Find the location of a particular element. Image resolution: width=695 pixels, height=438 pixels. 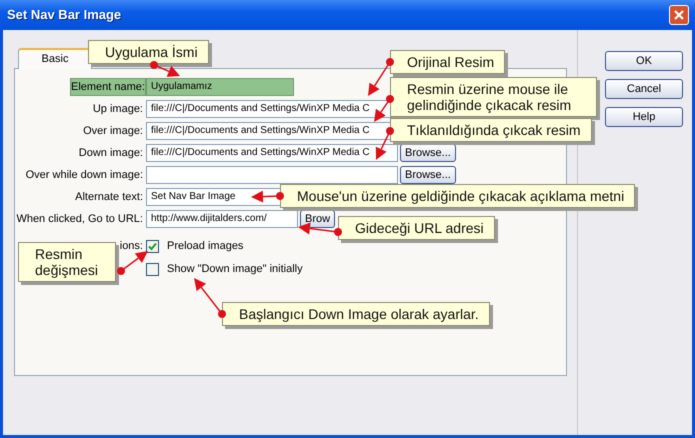

callout-tooltip: Resmin üzerine mouse ile gelindiğinde çıkacak resim is located at coordinates (493, 97).